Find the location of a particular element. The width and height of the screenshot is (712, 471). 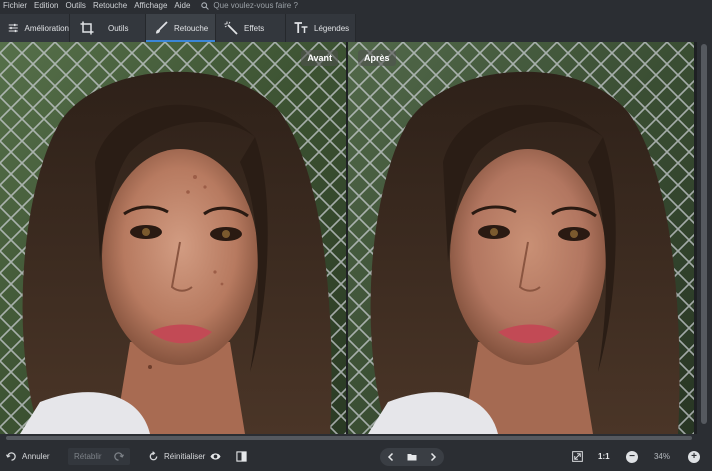

photo-navigation is located at coordinates (412, 457).